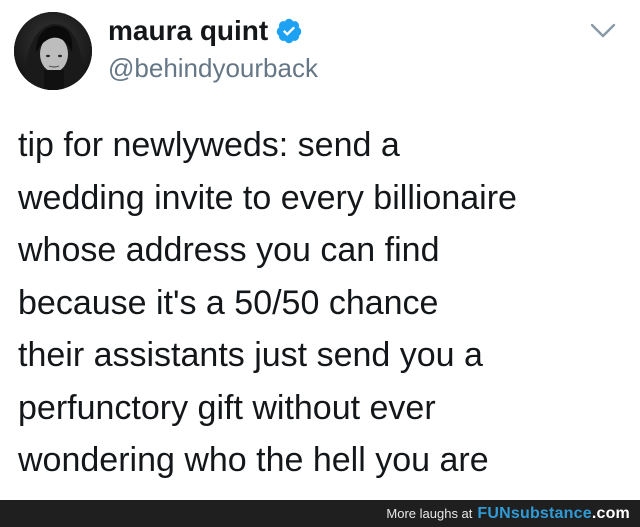 This screenshot has width=640, height=527. Describe the element at coordinates (551, 513) in the screenshot. I see `logo-rest: substance` at that location.